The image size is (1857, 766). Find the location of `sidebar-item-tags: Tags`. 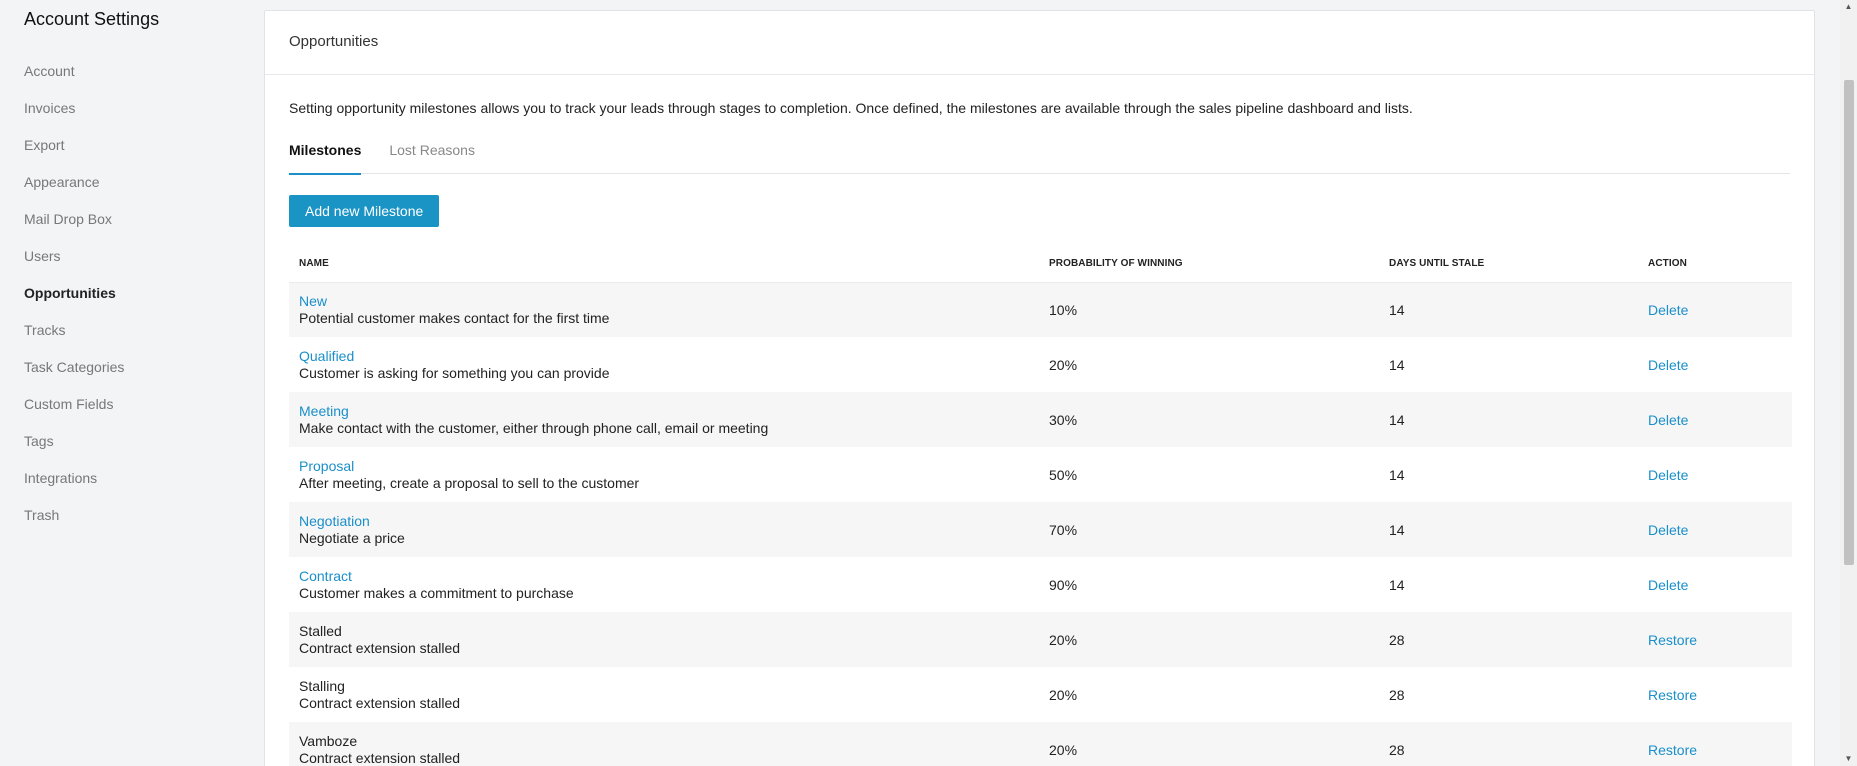

sidebar-item-tags: Tags is located at coordinates (144, 441).